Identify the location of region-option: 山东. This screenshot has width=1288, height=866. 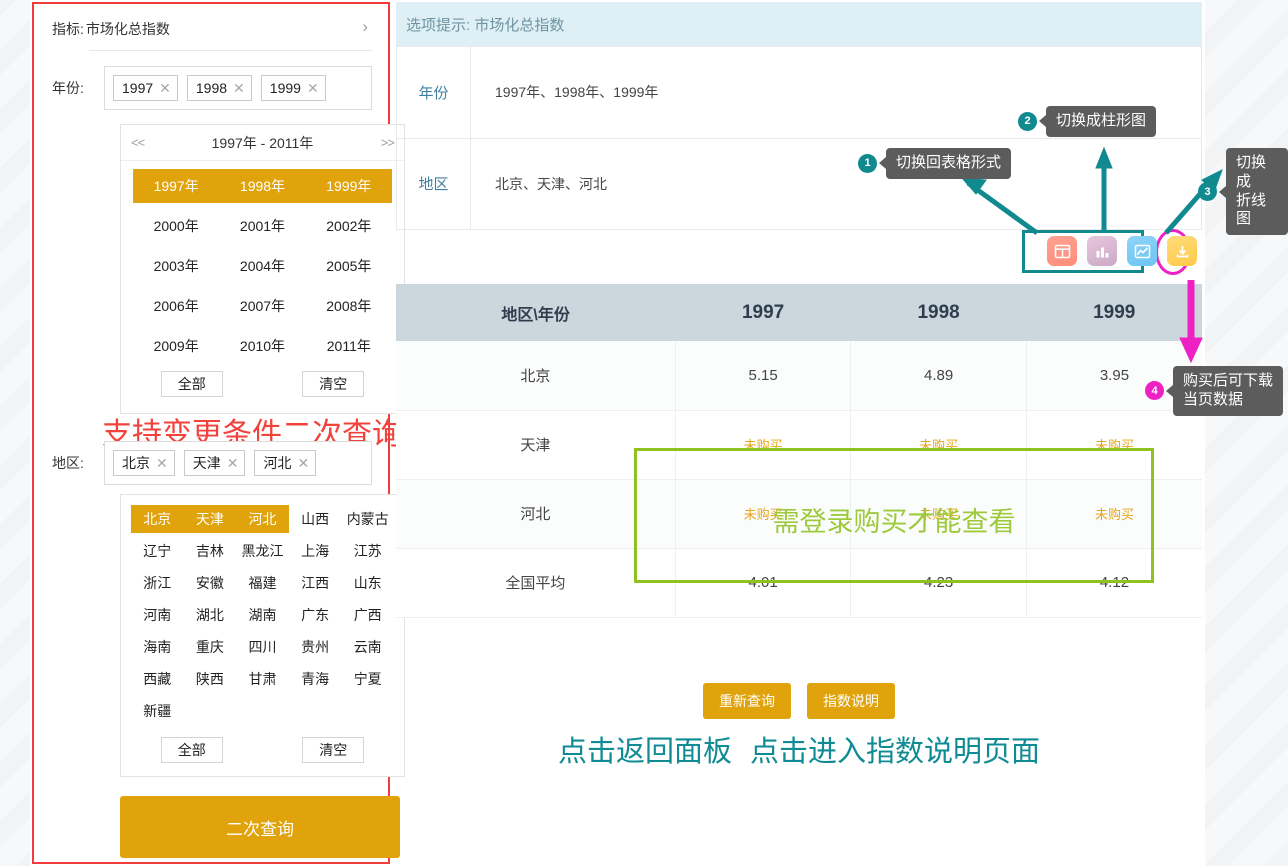
(367, 583).